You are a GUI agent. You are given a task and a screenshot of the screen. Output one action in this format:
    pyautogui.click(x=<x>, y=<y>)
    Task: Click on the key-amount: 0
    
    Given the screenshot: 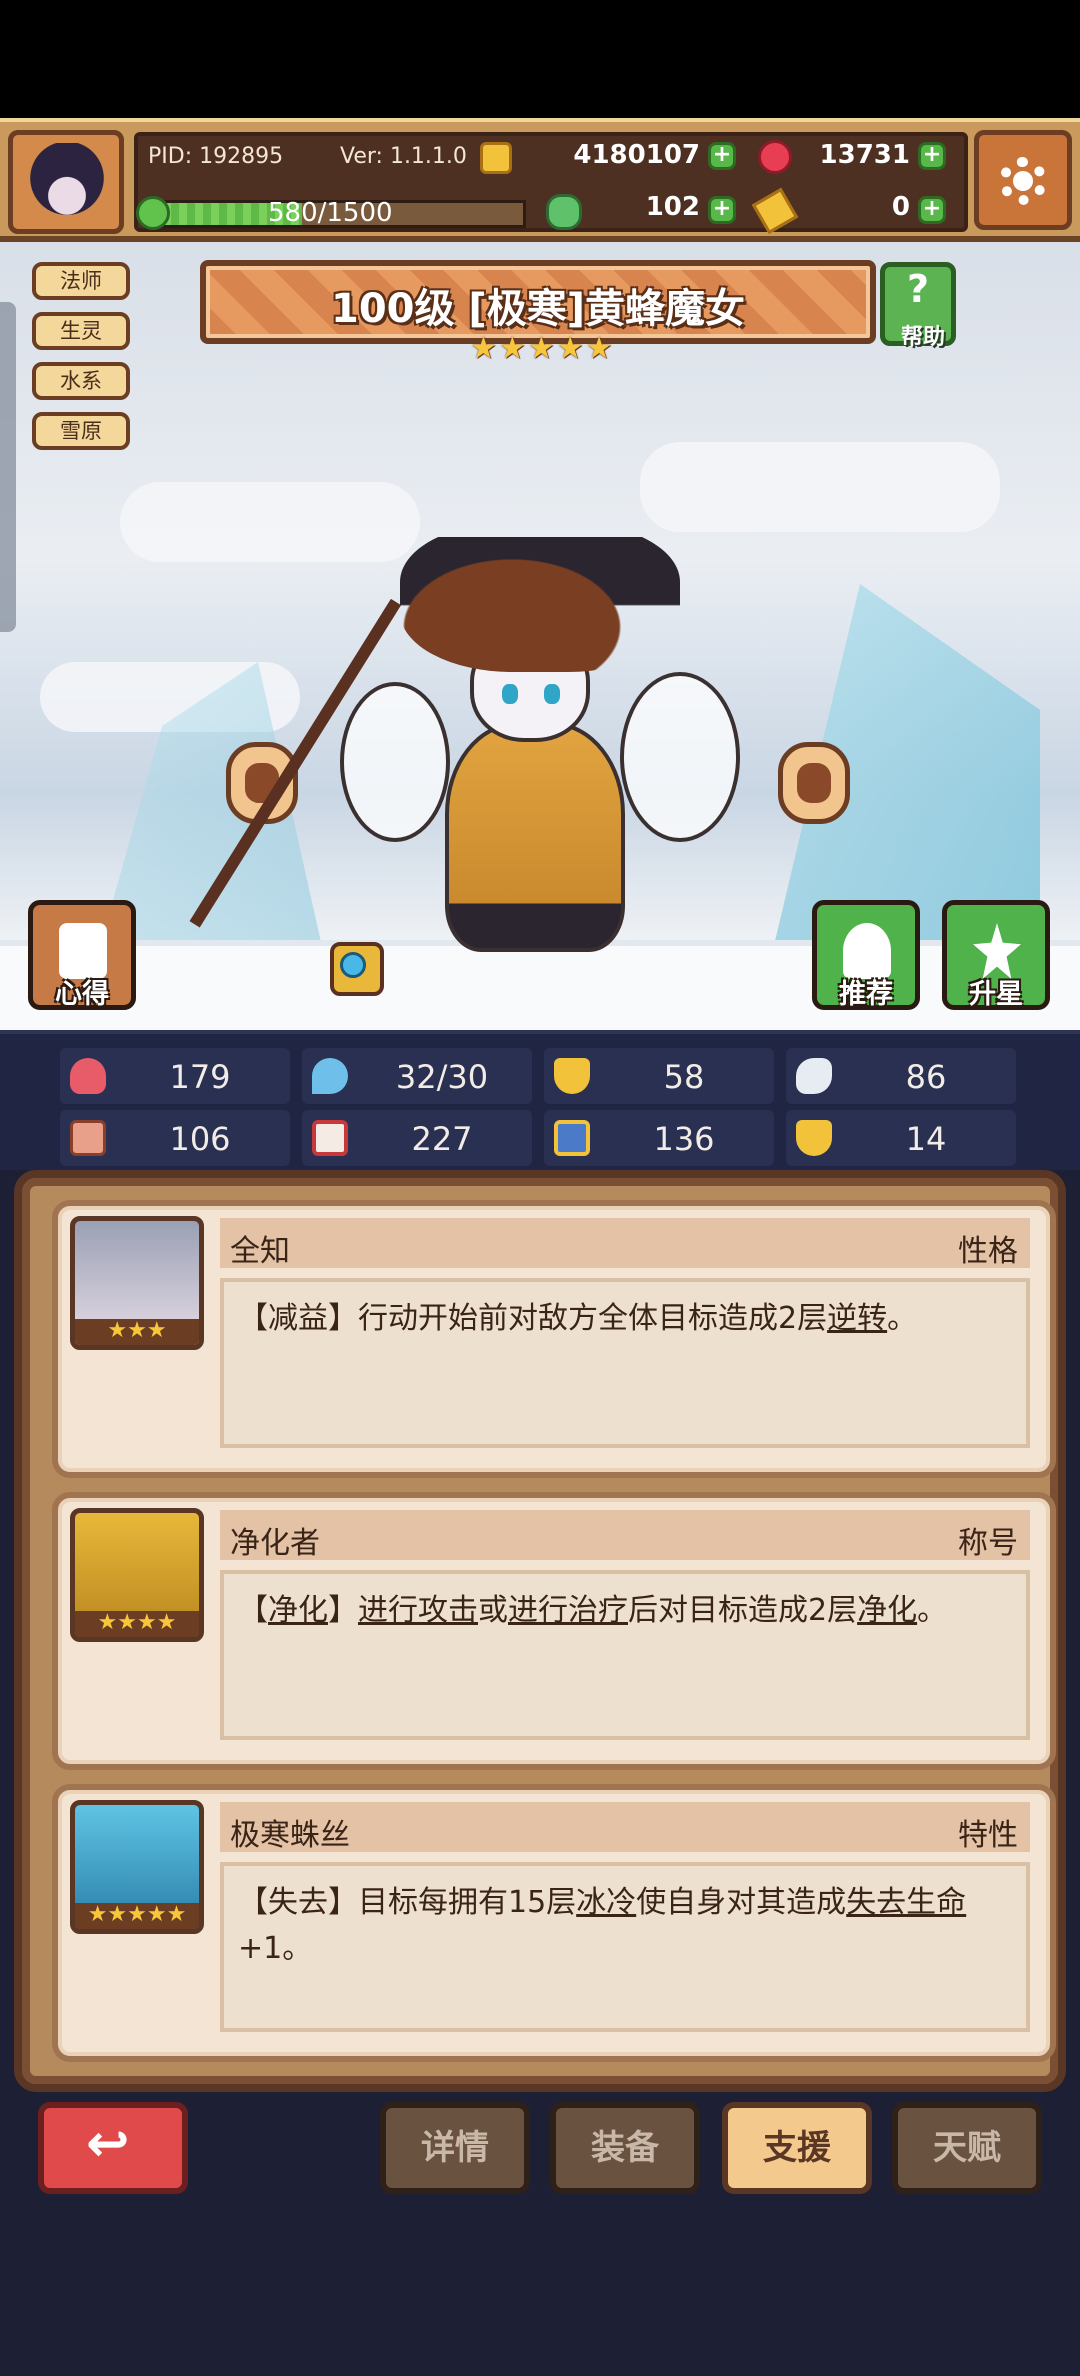 What is the action you would take?
    pyautogui.click(x=900, y=207)
    